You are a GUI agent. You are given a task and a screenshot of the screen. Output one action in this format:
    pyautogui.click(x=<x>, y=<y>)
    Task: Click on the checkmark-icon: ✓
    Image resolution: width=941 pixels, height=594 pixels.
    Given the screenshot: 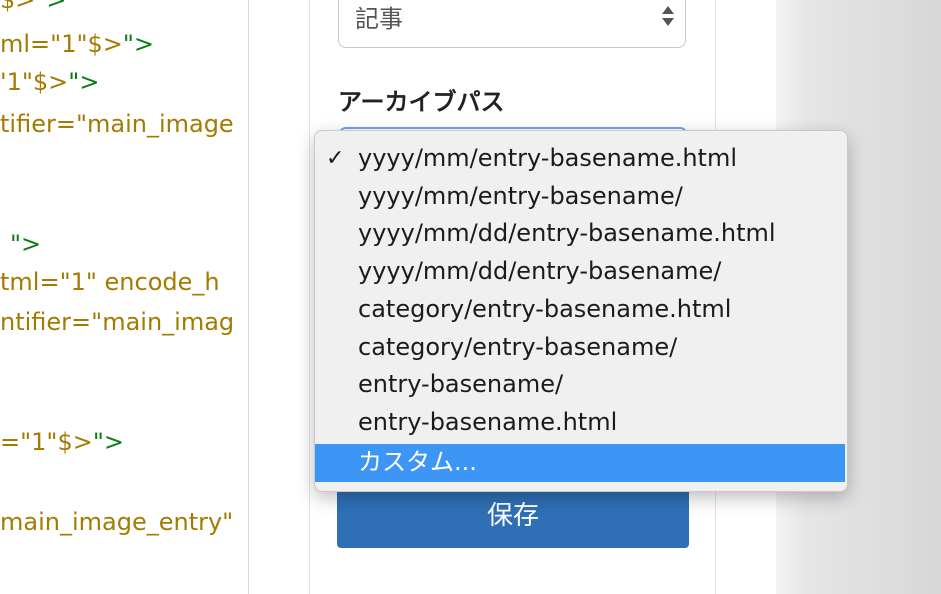 What is the action you would take?
    pyautogui.click(x=335, y=158)
    